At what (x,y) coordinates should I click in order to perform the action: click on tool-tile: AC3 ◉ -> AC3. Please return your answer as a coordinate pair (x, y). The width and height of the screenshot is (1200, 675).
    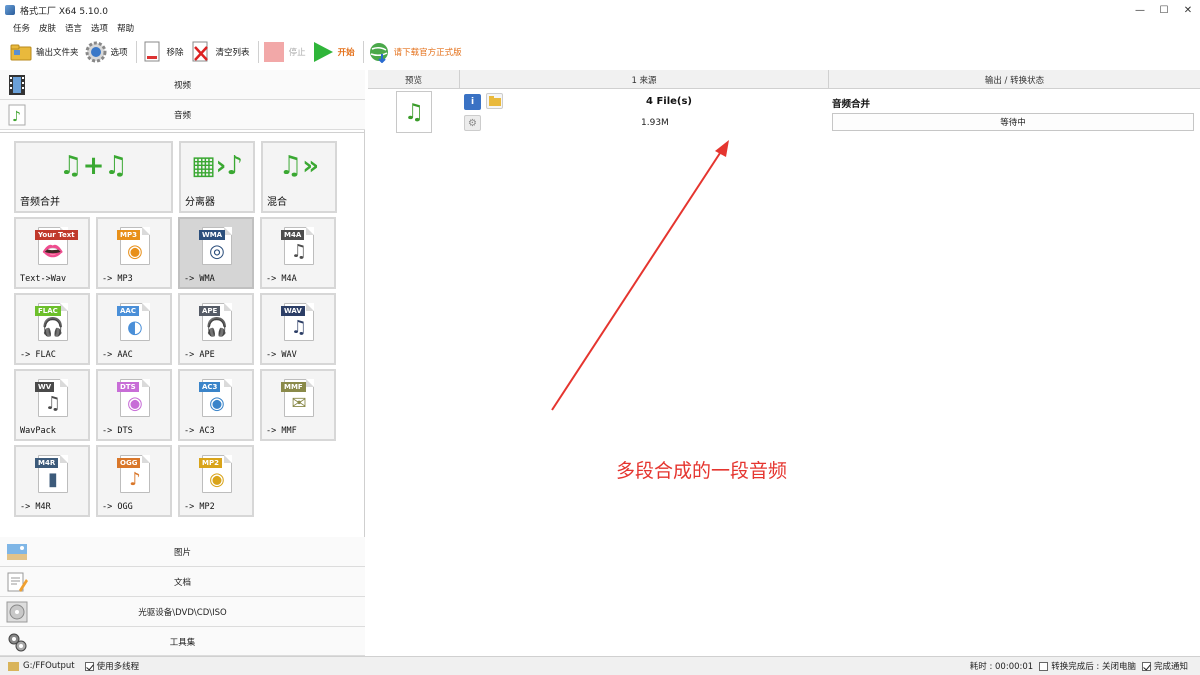
    Looking at the image, I should click on (216, 405).